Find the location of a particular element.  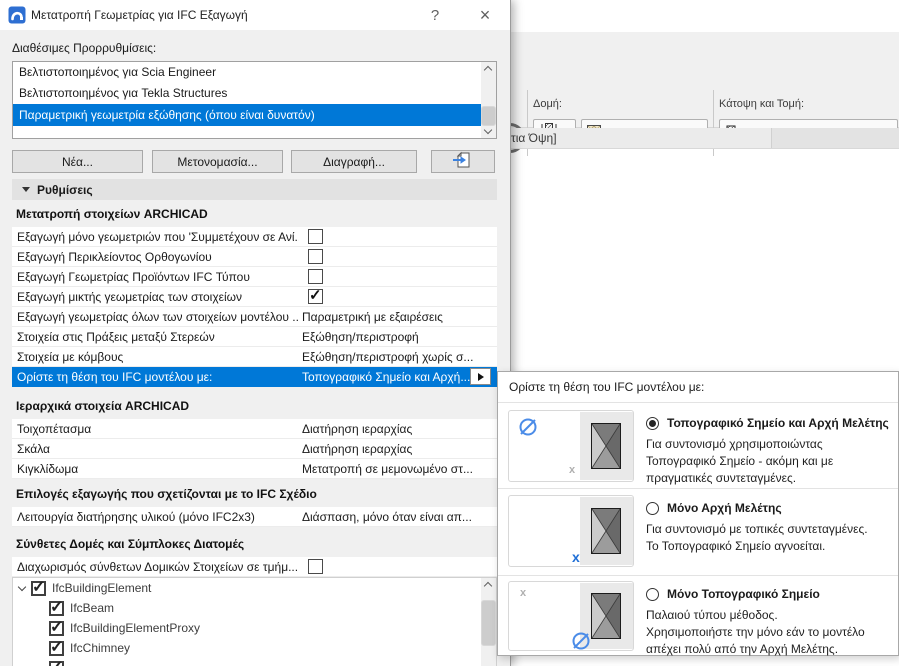

setting-value: Εξώθηση/περιστροφή is located at coordinates (360, 337).